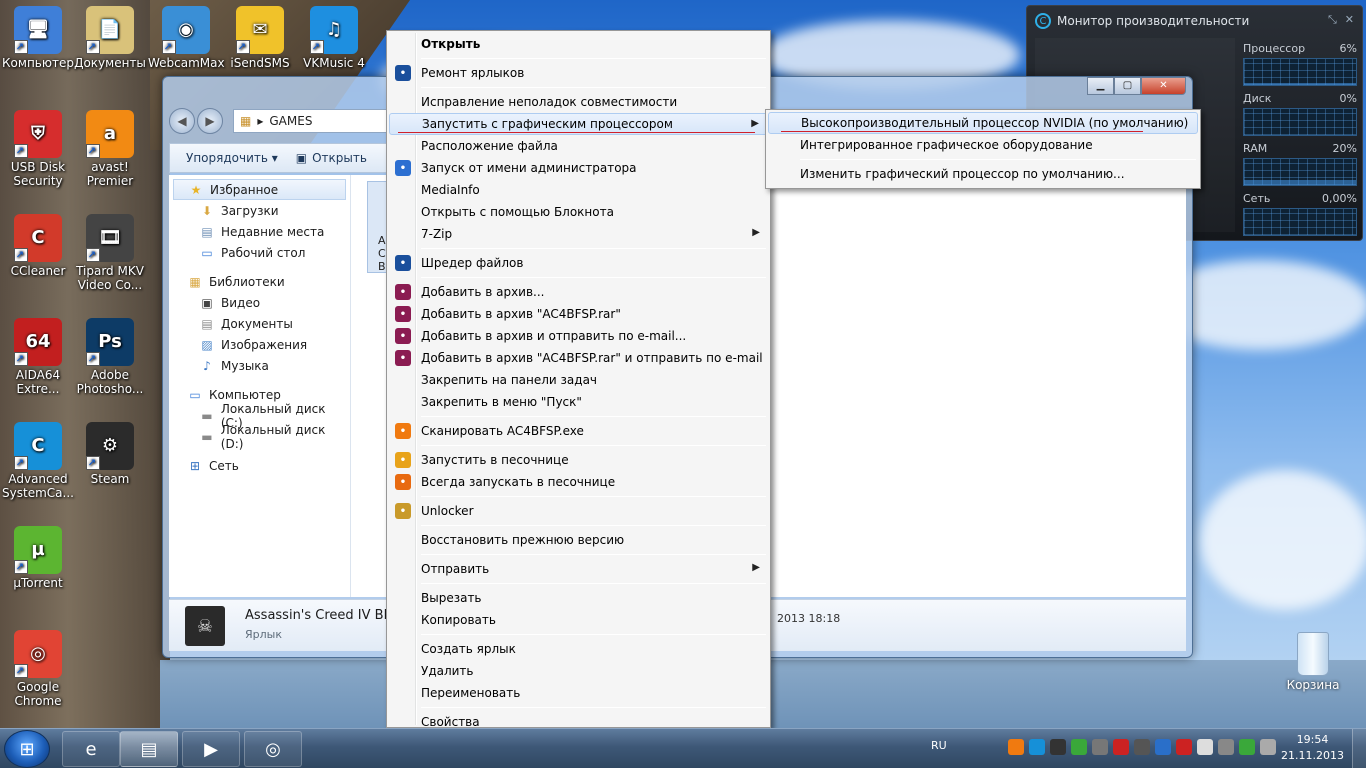  What do you see at coordinates (1226, 747) in the screenshot?
I see `usb-tray-icon` at bounding box center [1226, 747].